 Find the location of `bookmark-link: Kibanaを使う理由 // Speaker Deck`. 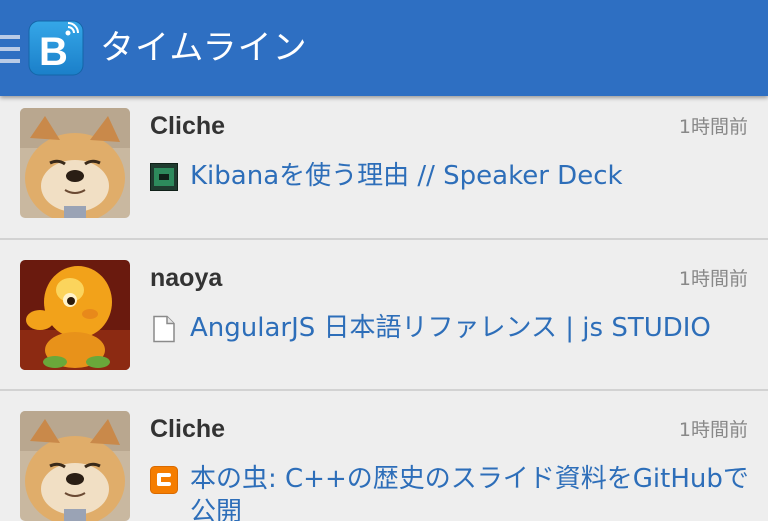

bookmark-link: Kibanaを使う理由 // Speaker Deck is located at coordinates (450, 176).